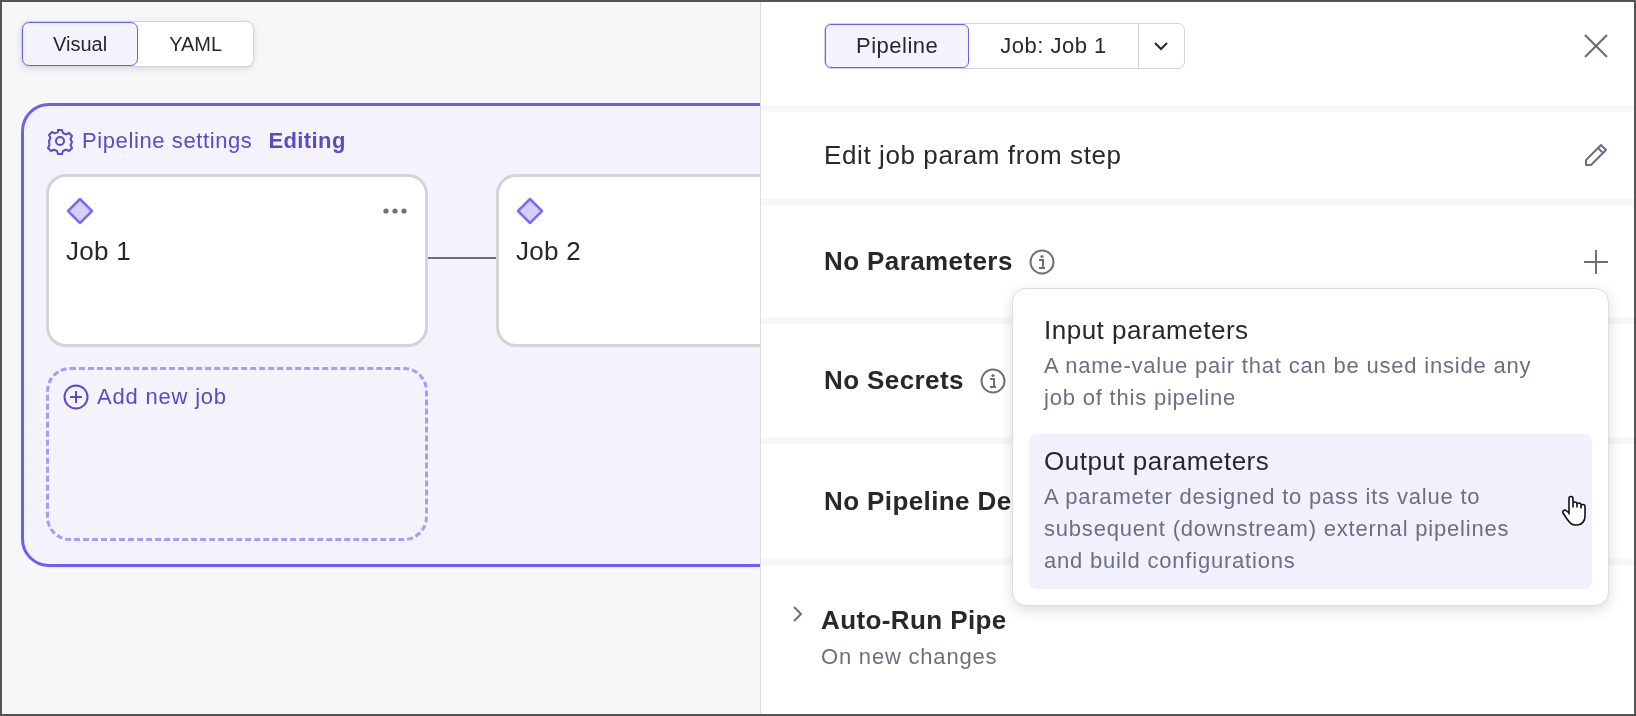  I want to click on job-card: Job 2, so click(628, 260).